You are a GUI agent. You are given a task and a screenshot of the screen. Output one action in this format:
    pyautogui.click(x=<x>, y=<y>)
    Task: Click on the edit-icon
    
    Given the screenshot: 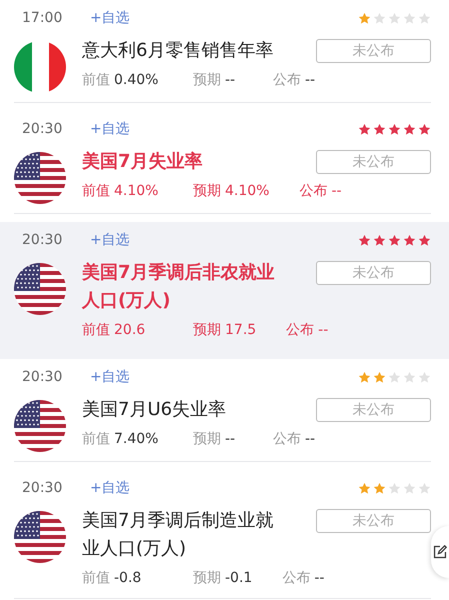 What is the action you would take?
    pyautogui.click(x=440, y=552)
    